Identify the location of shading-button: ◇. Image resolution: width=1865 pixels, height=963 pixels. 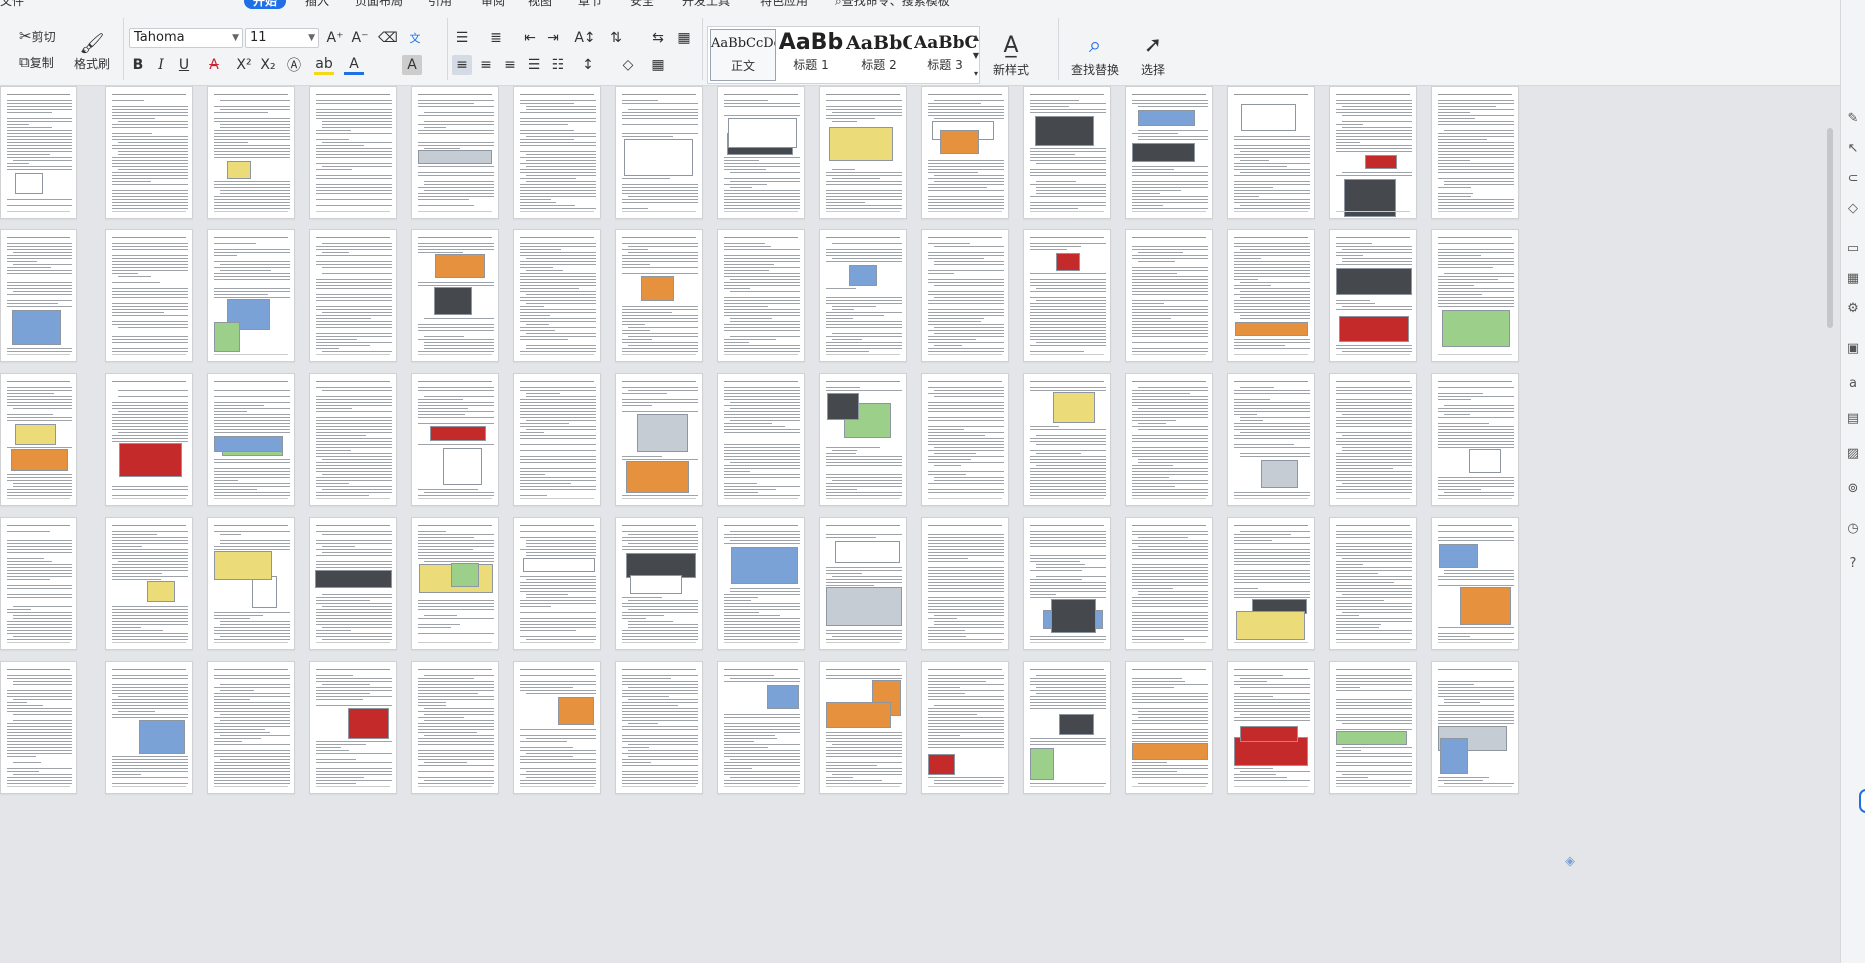
(628, 65).